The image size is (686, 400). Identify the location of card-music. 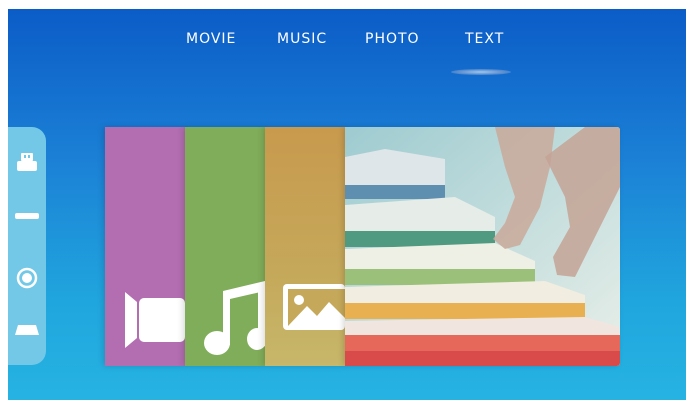
(225, 246).